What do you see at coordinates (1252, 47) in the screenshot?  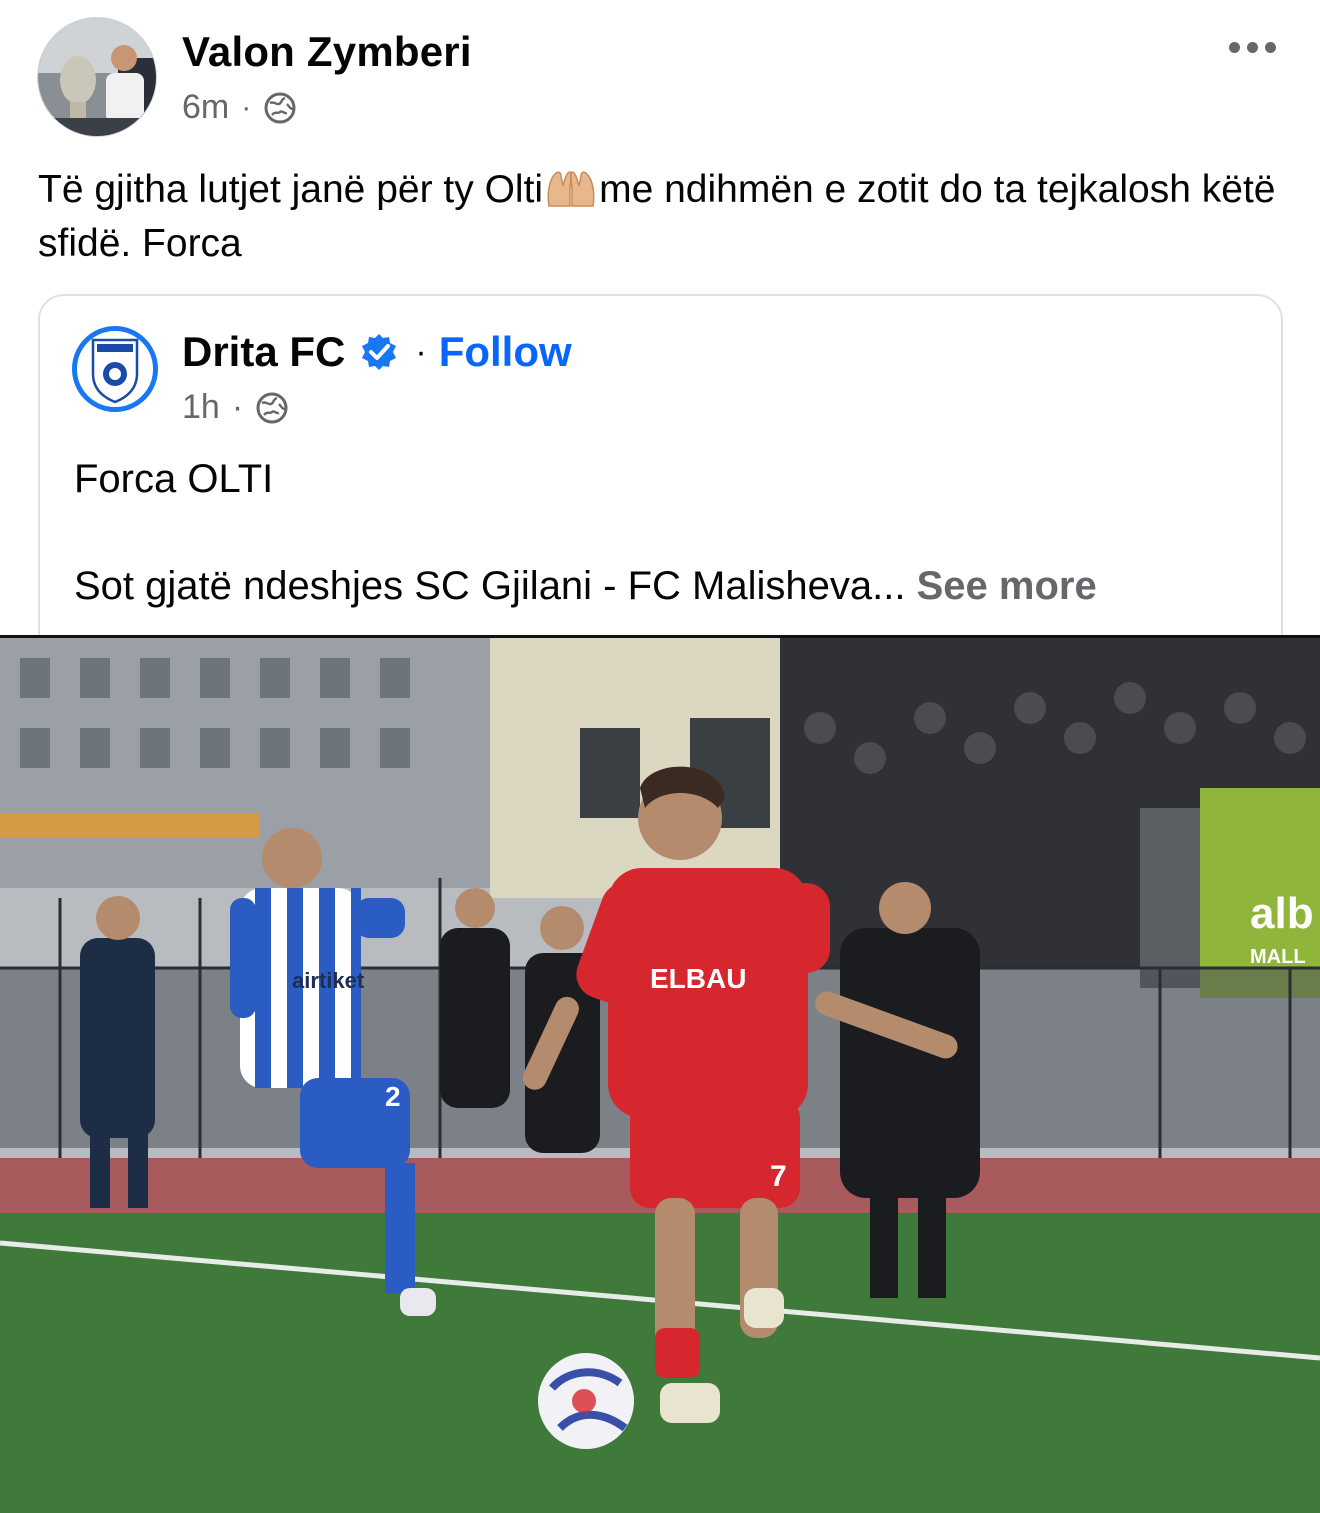 I see `more-options-icon` at bounding box center [1252, 47].